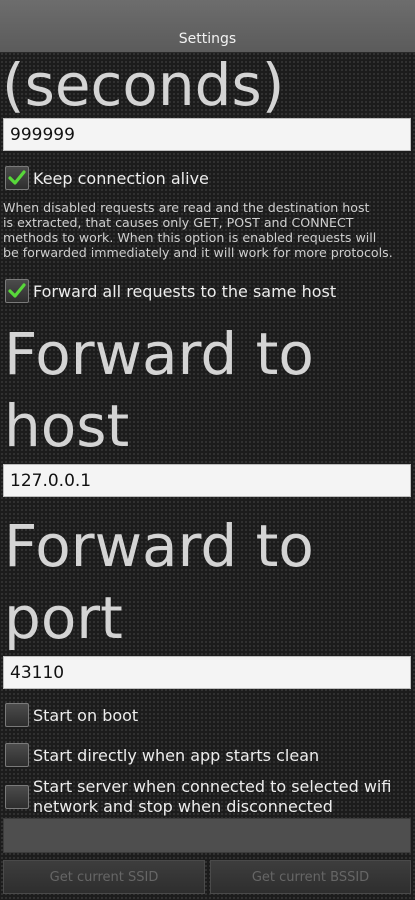 The image size is (415, 900). I want to click on forward-port-input: 43110, so click(207, 672).